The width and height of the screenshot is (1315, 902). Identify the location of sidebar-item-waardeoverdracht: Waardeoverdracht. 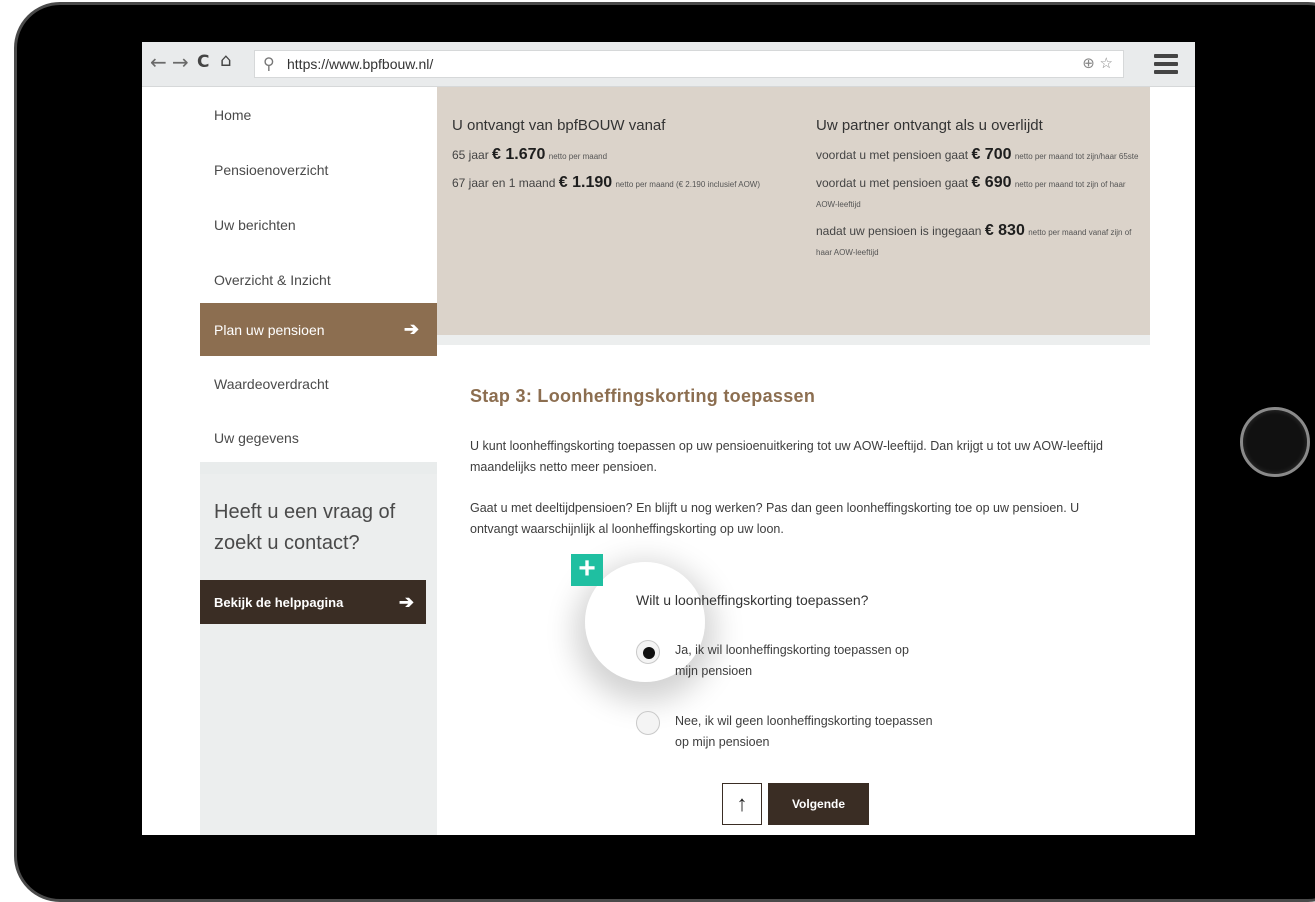
(318, 383).